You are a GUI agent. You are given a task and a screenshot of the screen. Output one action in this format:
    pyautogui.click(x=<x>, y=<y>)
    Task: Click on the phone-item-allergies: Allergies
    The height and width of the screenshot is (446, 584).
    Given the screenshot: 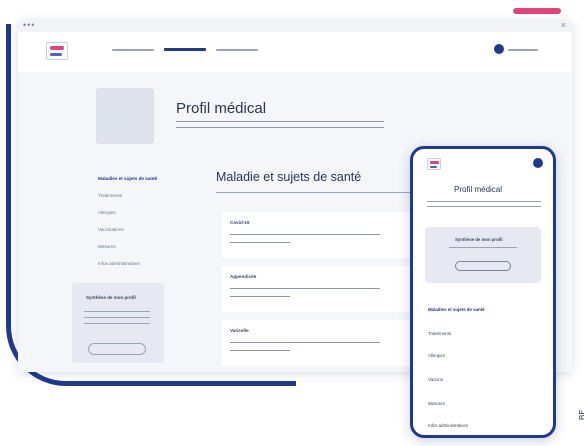 What is the action you would take?
    pyautogui.click(x=436, y=355)
    